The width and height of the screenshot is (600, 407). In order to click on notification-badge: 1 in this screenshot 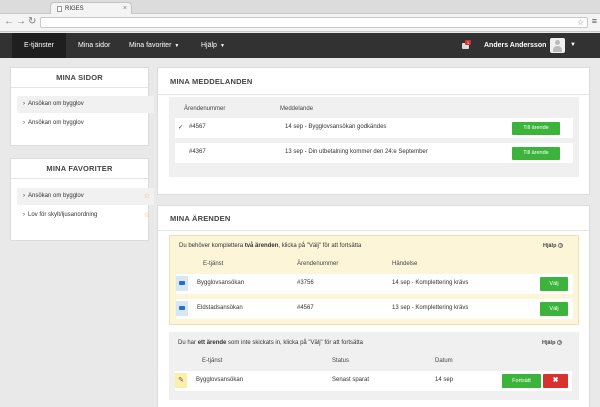, I will do `click(468, 42)`.